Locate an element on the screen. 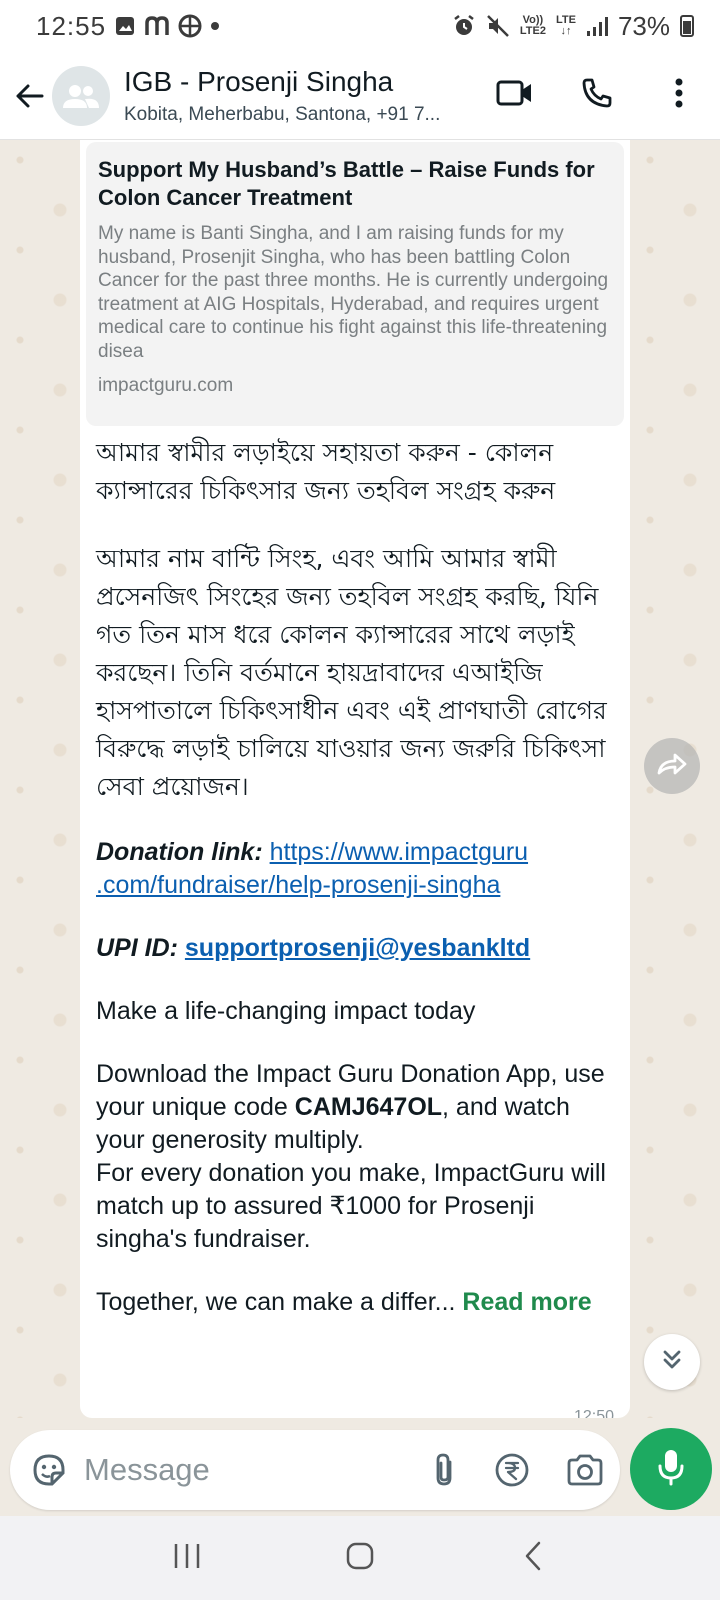  voice-message-button is located at coordinates (671, 1469).